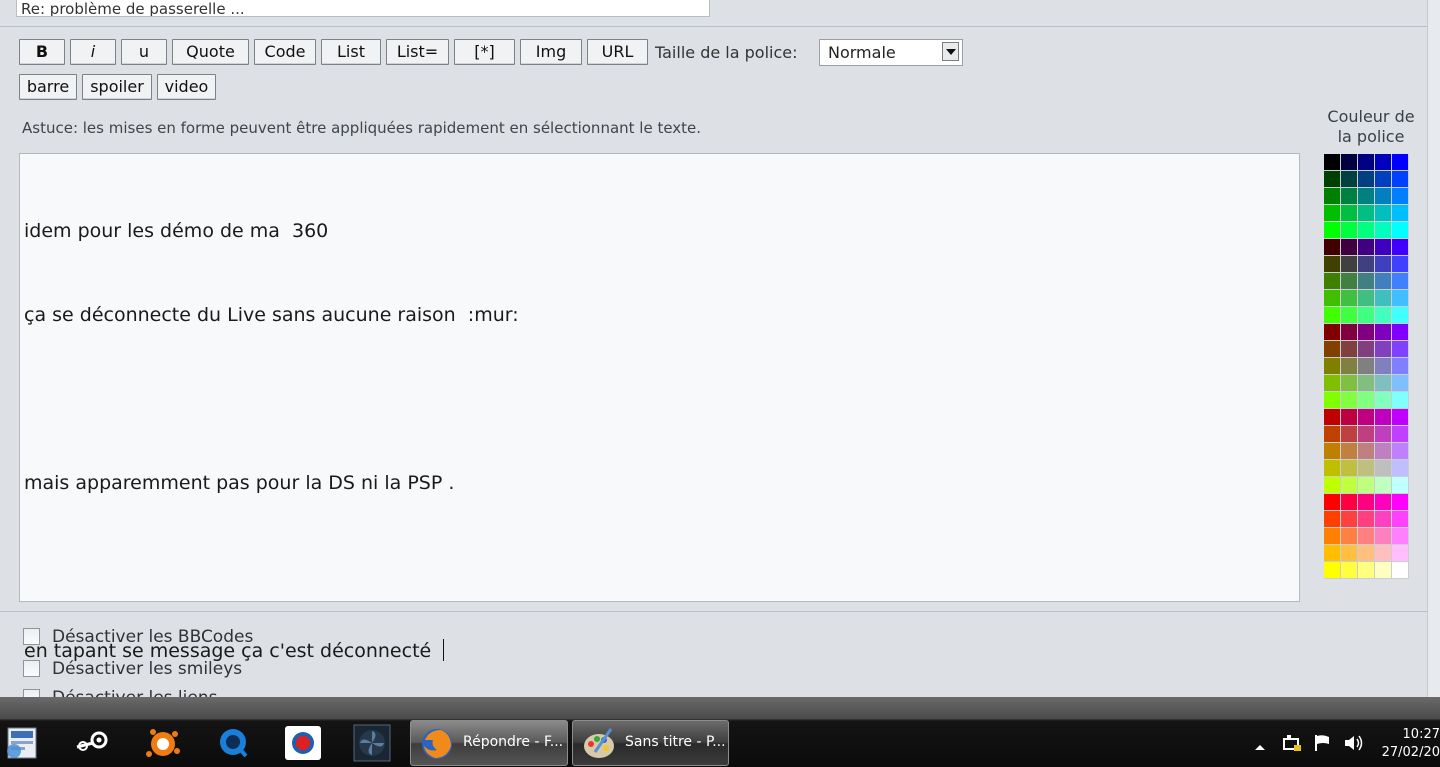 This screenshot has height=767, width=1440. What do you see at coordinates (417, 52) in the screenshot?
I see `ordered-list-button: List=` at bounding box center [417, 52].